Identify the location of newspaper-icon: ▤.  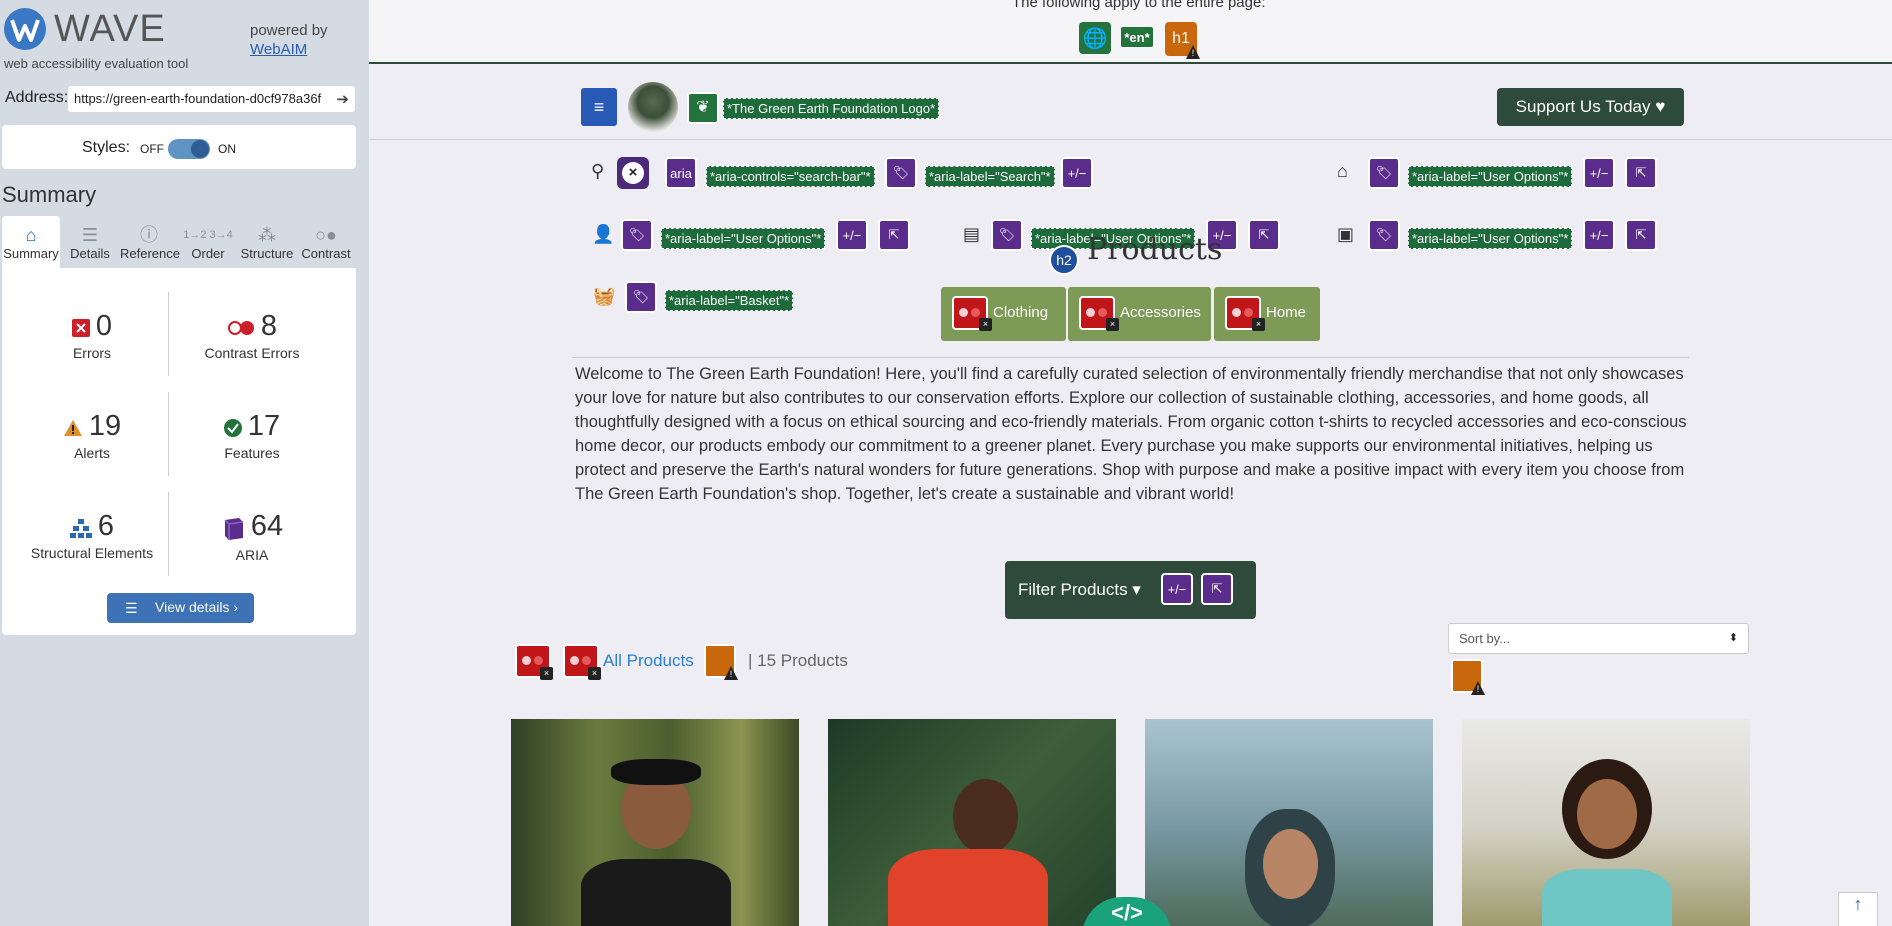
(971, 234).